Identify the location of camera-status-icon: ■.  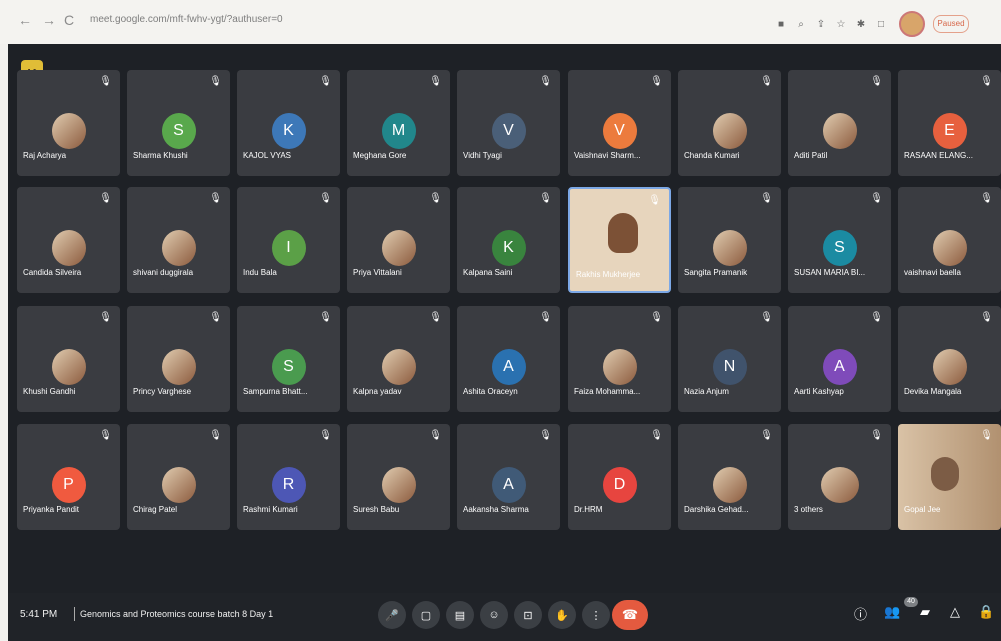
(781, 24).